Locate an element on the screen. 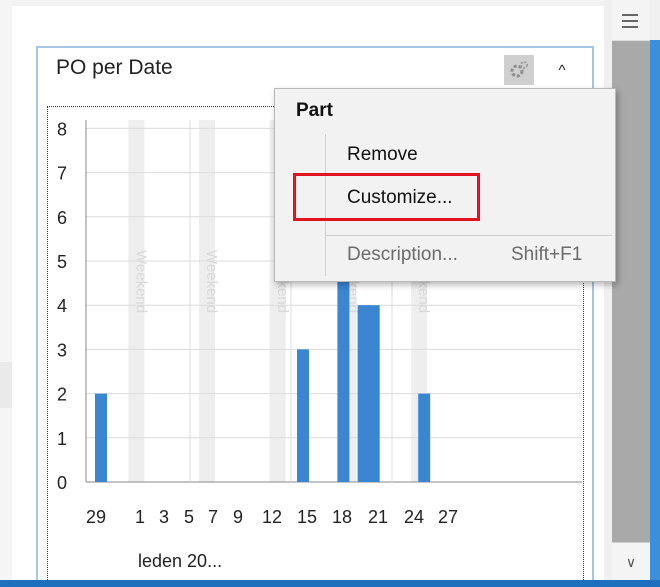  y-tick-label: 5 is located at coordinates (62, 262).